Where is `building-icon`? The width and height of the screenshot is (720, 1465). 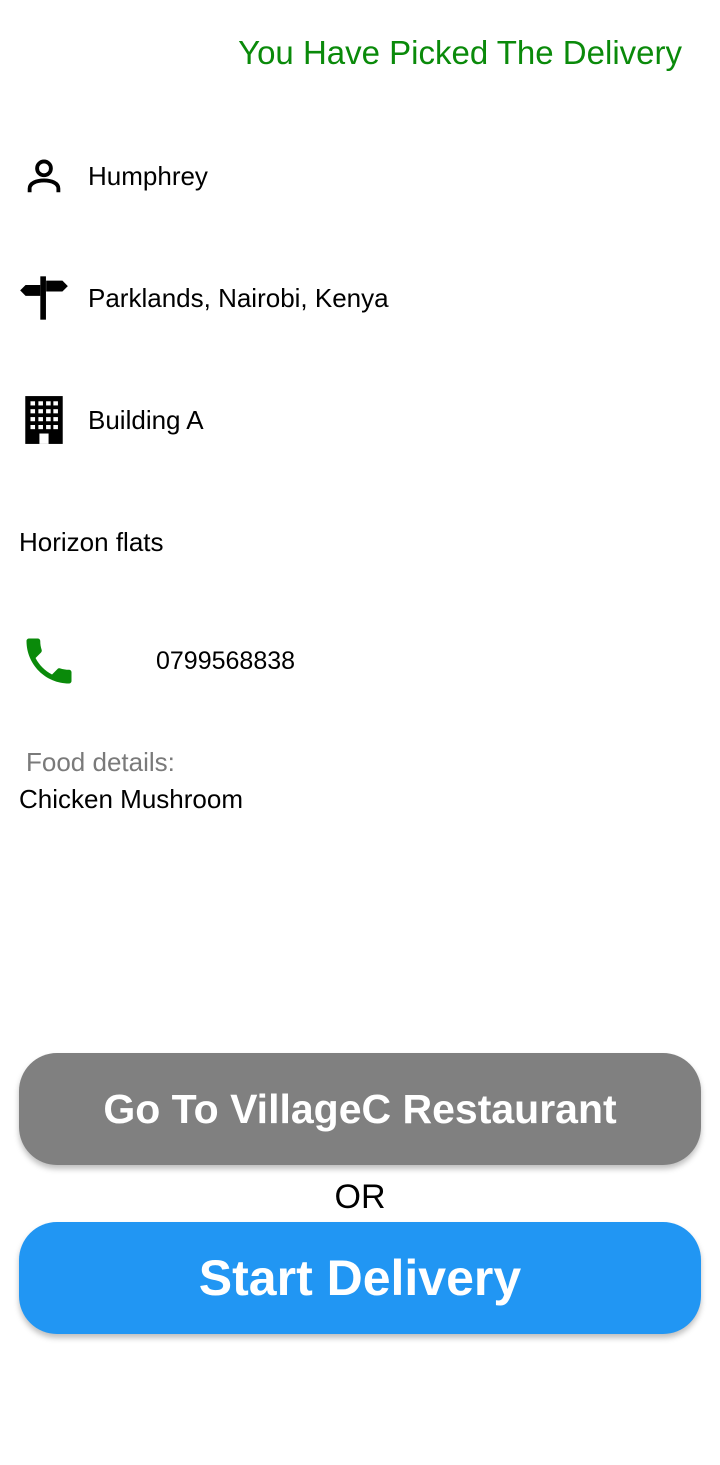 building-icon is located at coordinates (44, 420).